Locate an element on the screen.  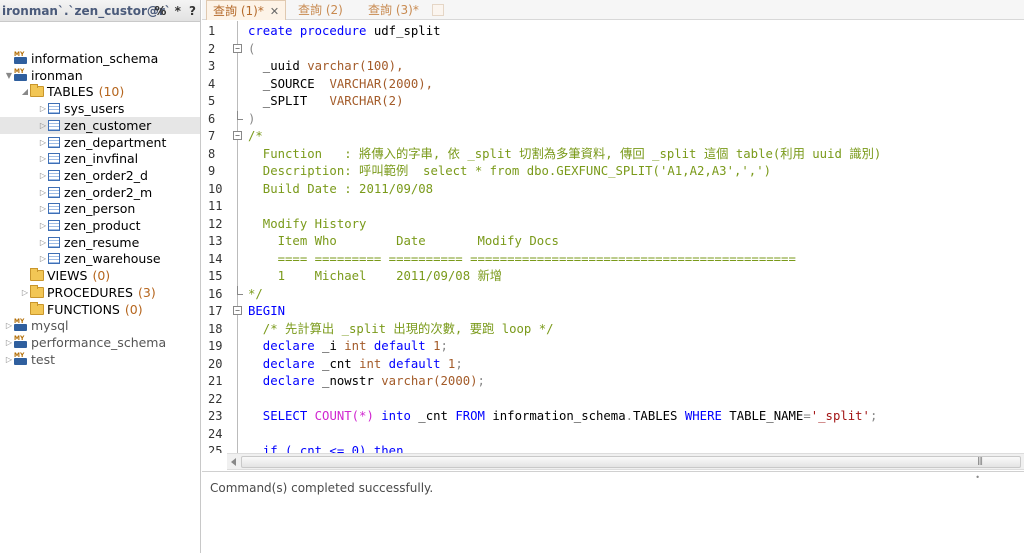
connection-header: ironman`.`zen_custor@r` % * ? is located at coordinates (100, 11).